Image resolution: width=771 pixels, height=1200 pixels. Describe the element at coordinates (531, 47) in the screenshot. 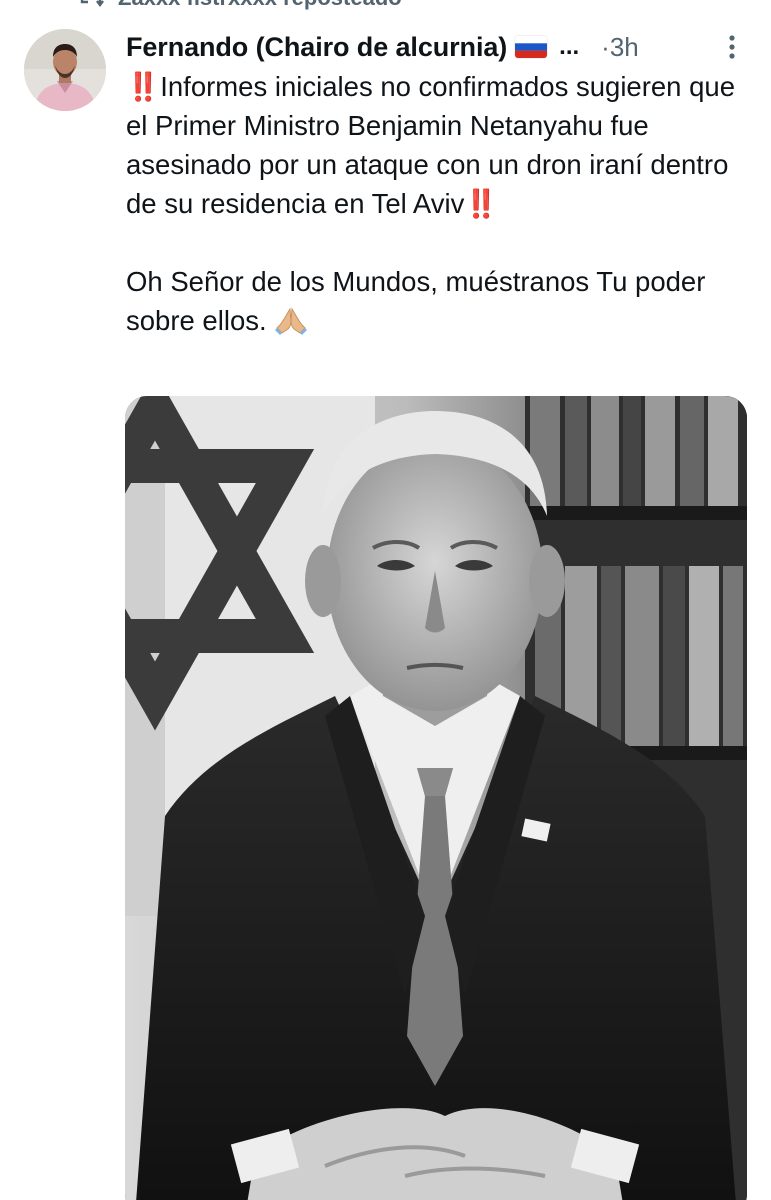

I see `russia-flag-icon` at that location.